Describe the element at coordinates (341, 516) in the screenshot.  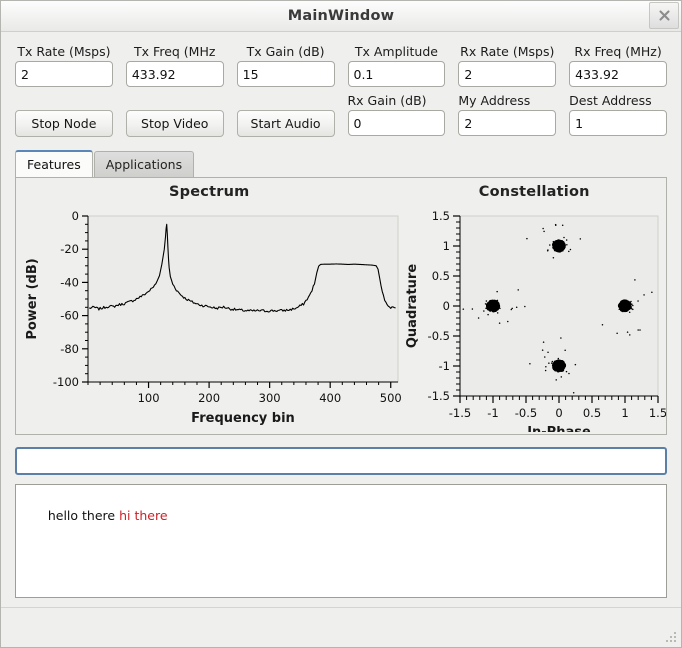
I see `log-line: hello there hi there` at that location.